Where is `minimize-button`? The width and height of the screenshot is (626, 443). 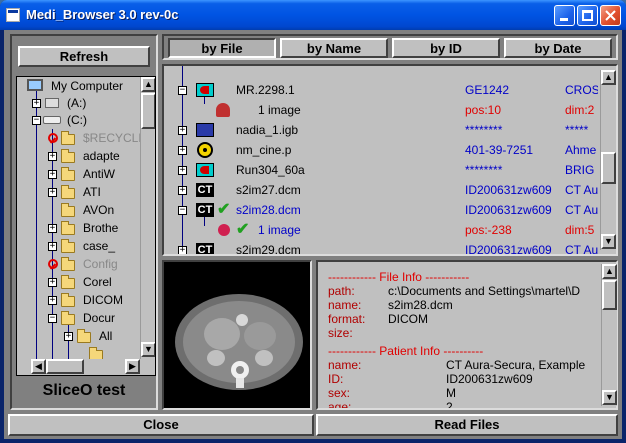
minimize-button is located at coordinates (564, 15).